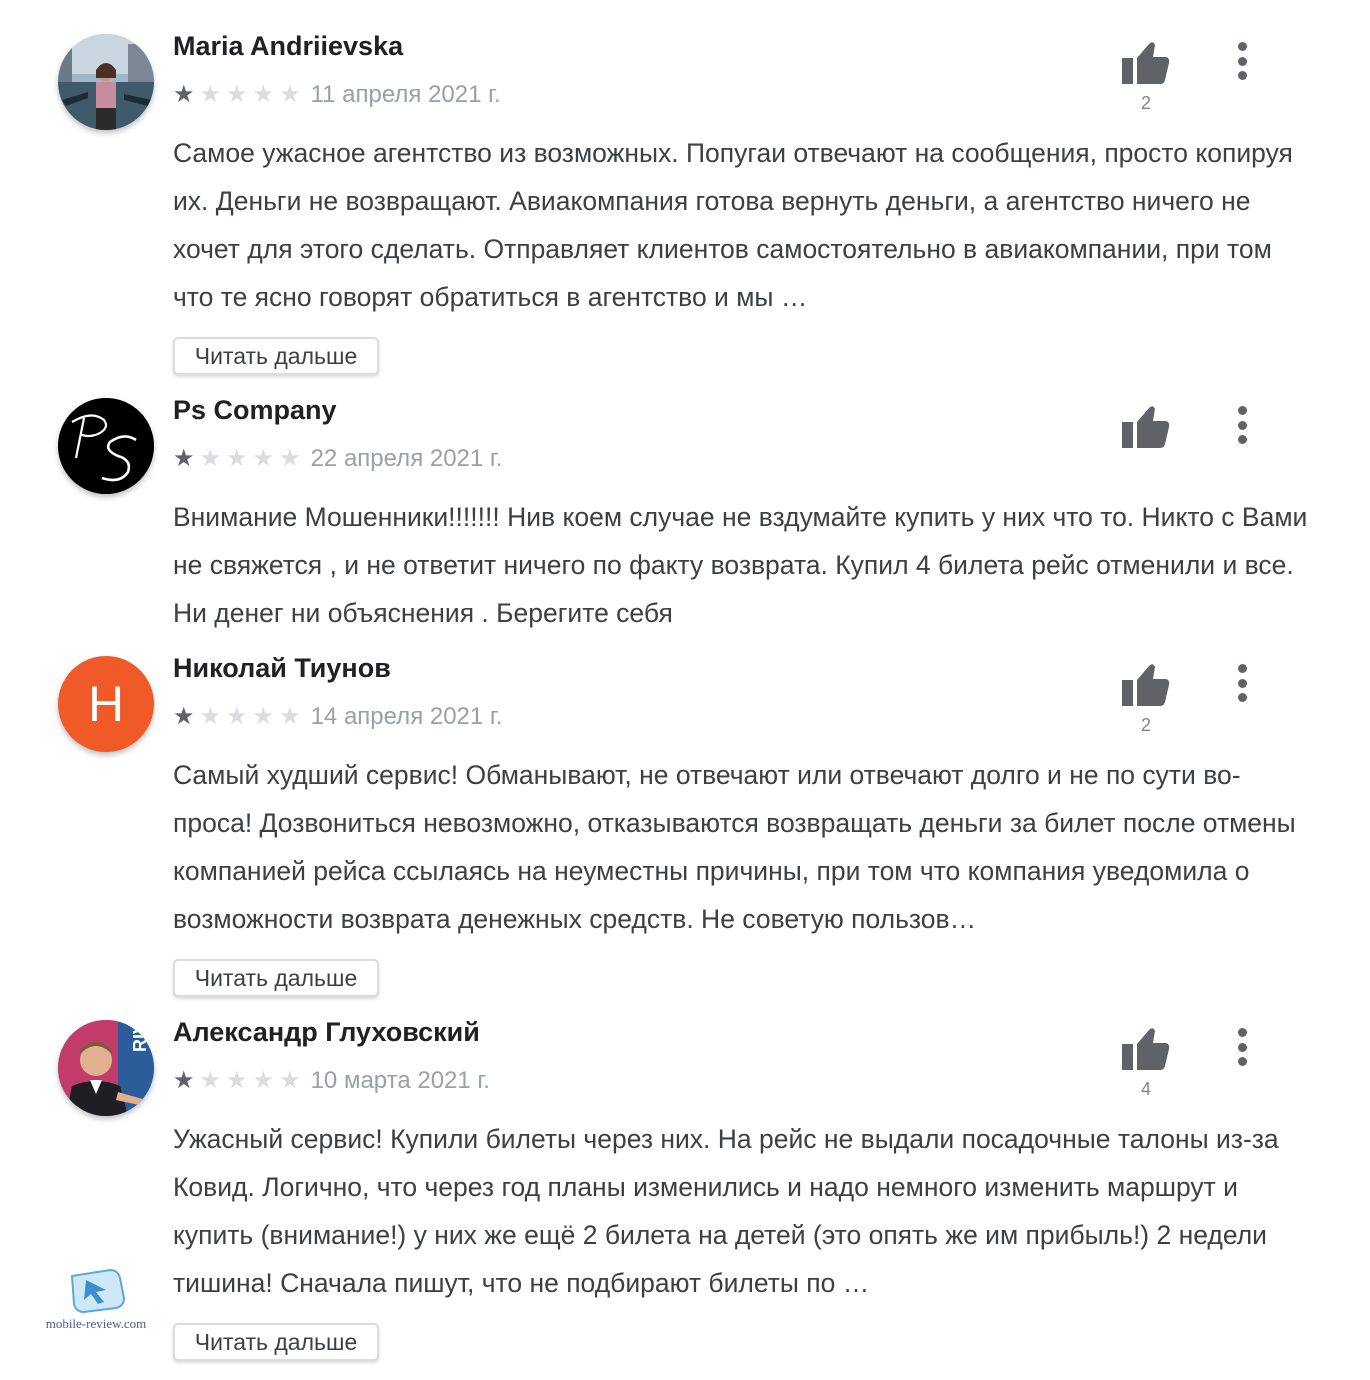  I want to click on avatar-photo: RIVE, so click(106, 1068).